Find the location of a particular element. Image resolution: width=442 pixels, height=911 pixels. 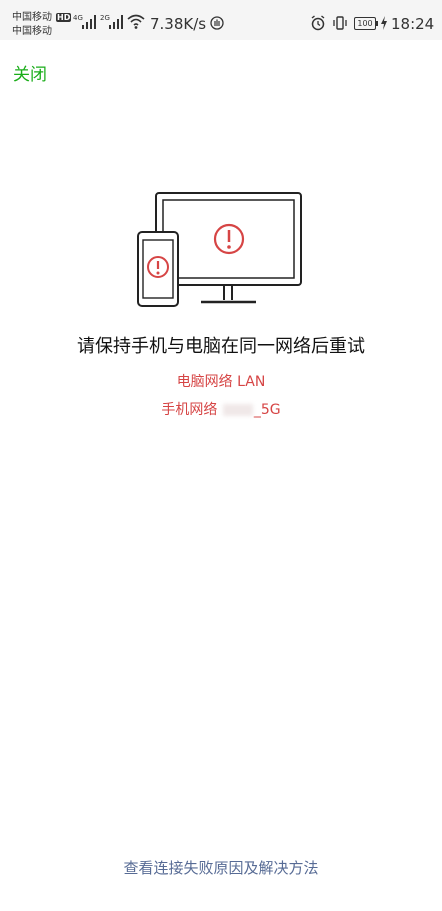

hd-badge: HD is located at coordinates (64, 17).